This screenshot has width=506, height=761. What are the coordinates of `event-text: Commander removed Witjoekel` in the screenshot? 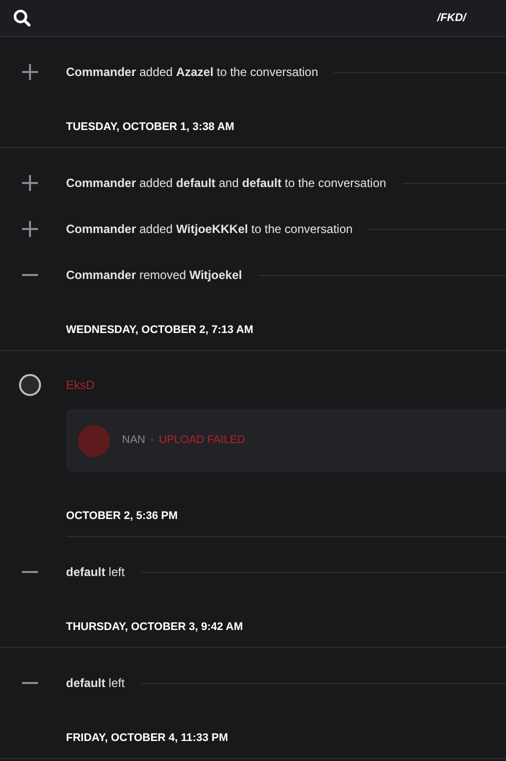 It's located at (154, 275).